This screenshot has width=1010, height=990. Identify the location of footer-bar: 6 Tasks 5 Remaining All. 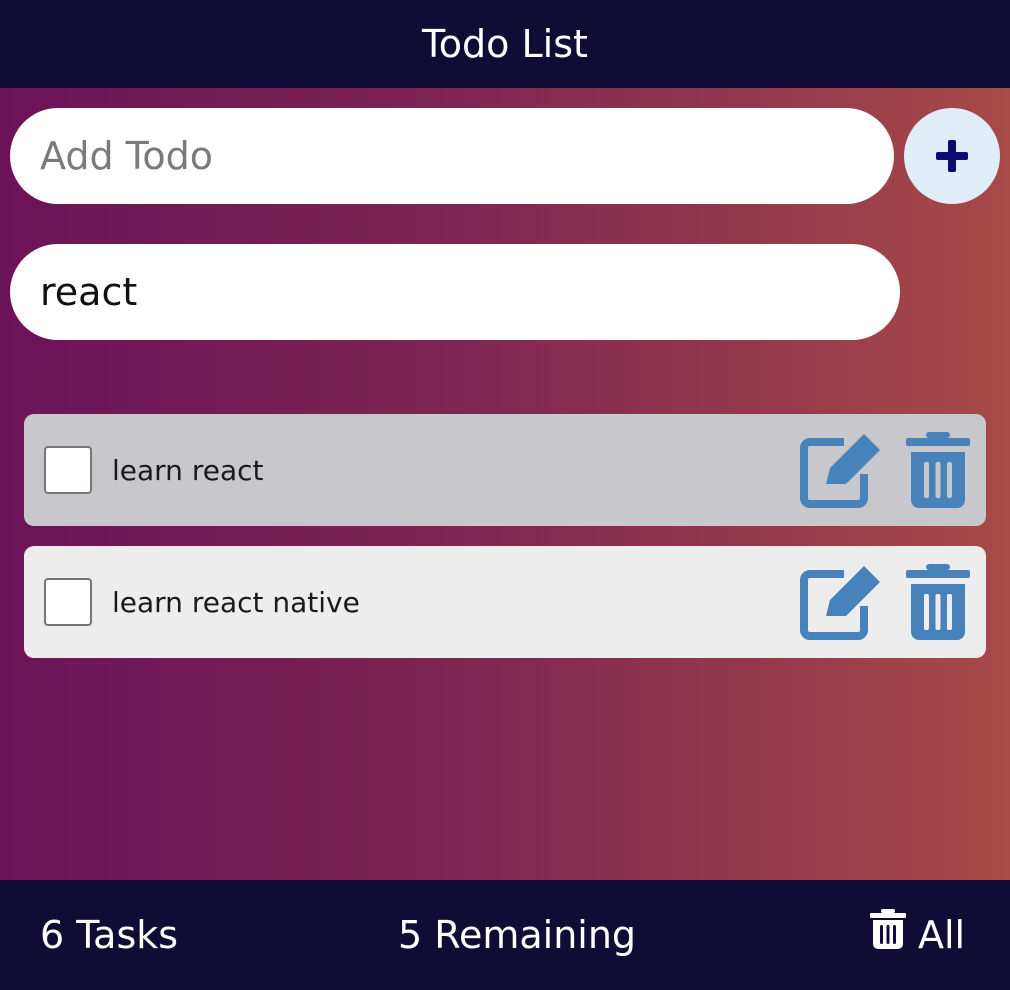
(505, 935).